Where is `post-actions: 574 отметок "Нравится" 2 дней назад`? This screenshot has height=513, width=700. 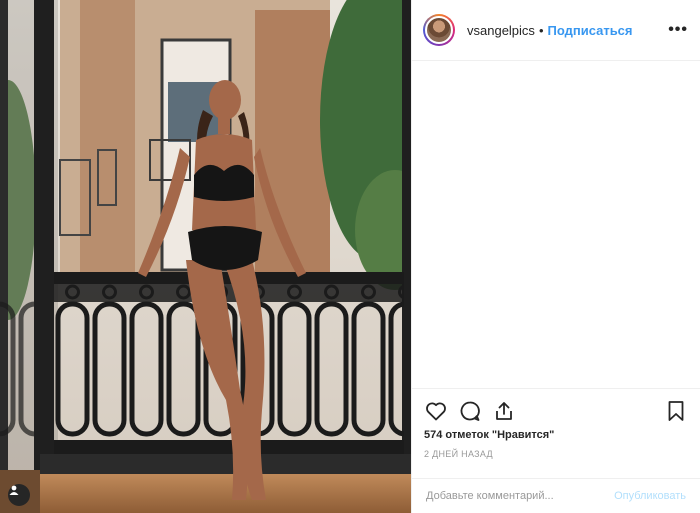 post-actions: 574 отметок "Нравится" 2 дней назад is located at coordinates (556, 433).